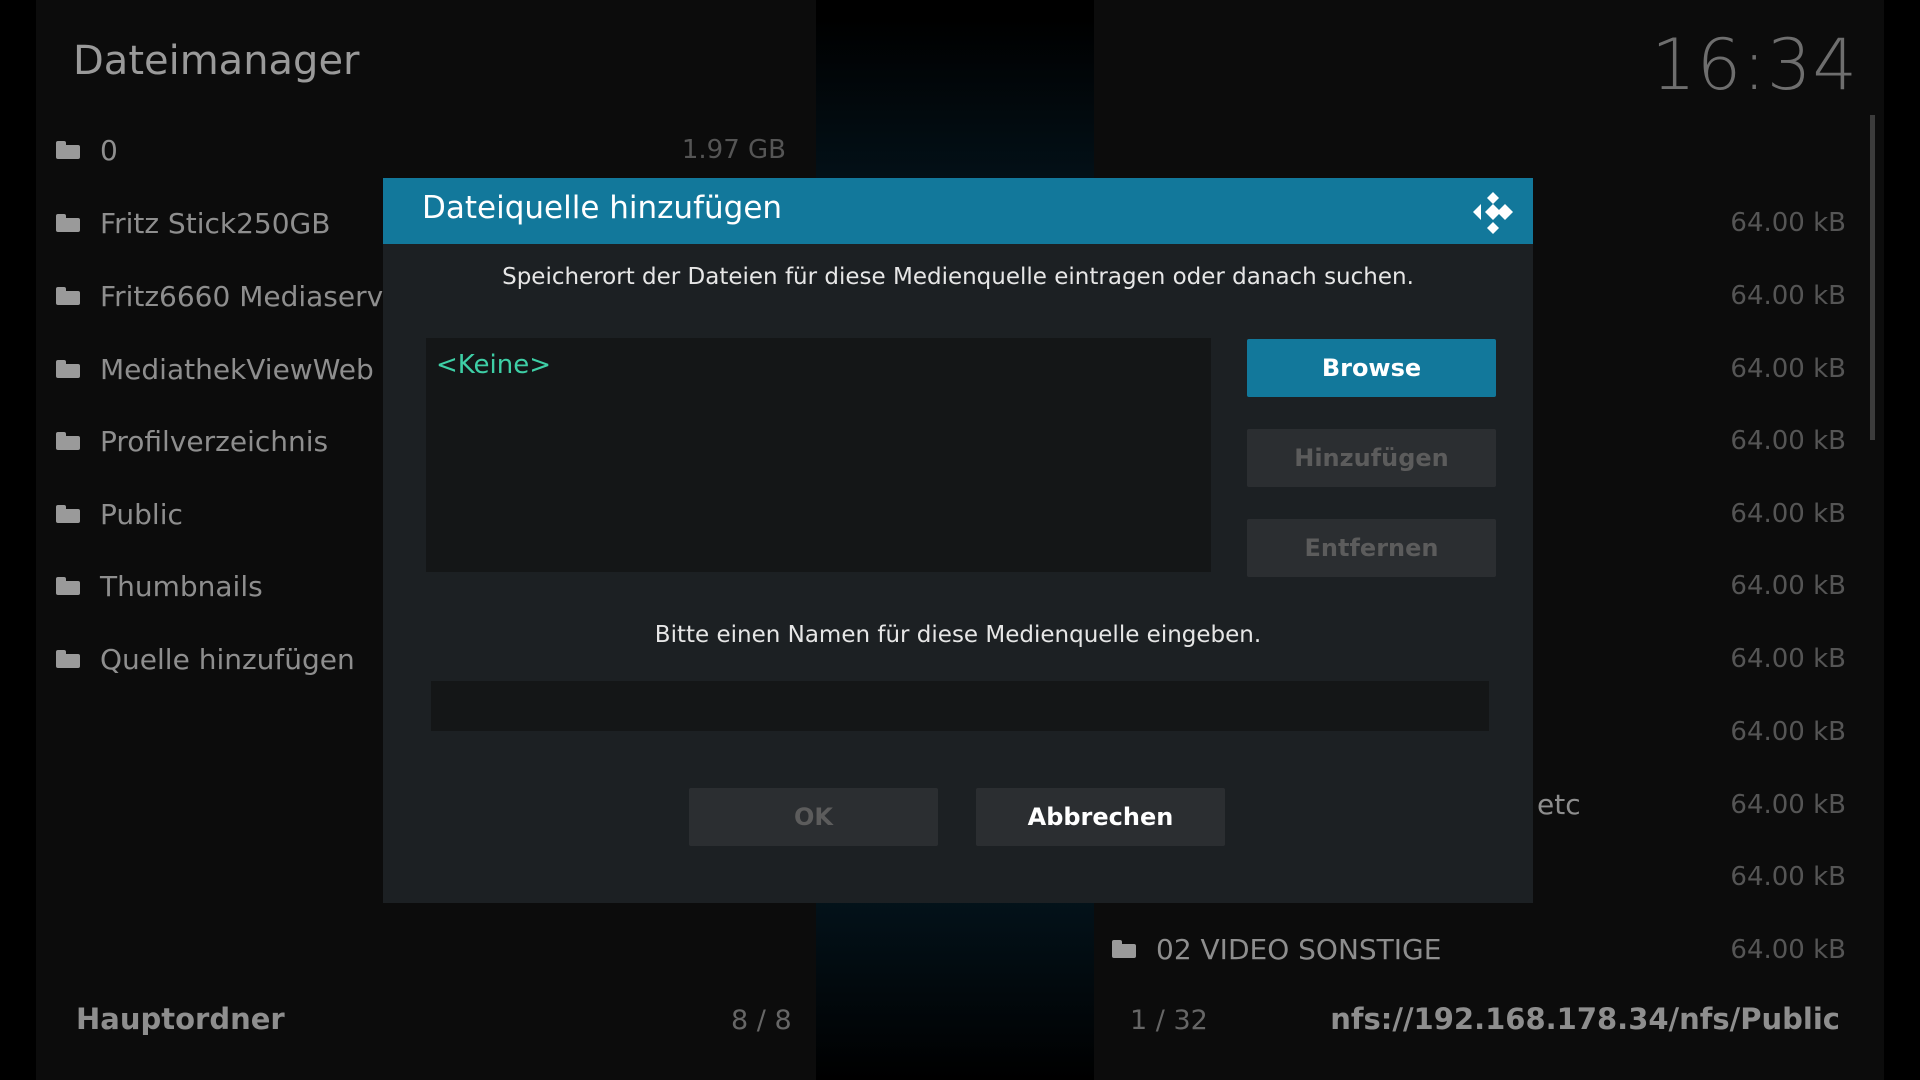  I want to click on list-item-label-partial: etc, so click(1559, 804).